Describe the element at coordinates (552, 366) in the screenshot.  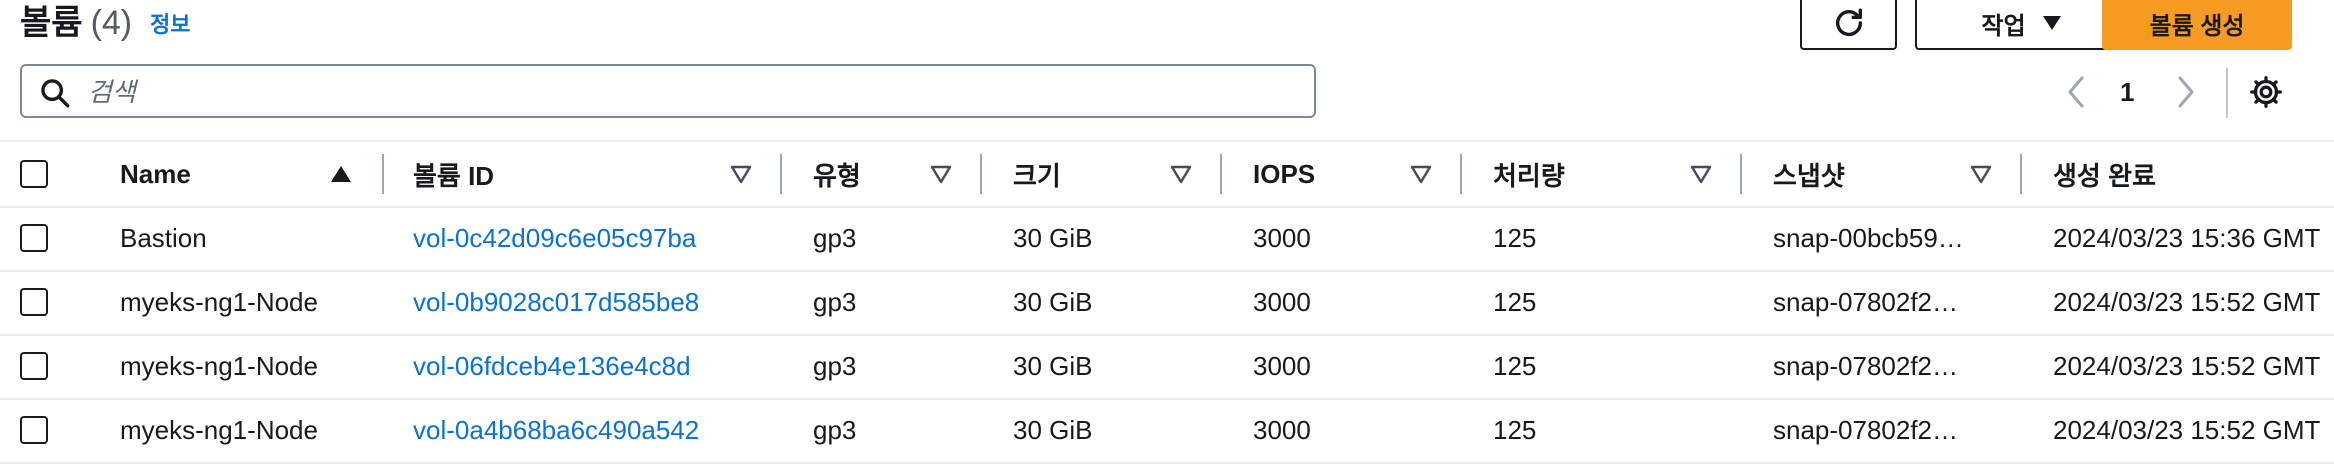
I see `cell-volume-id-link: vol-06fdceb4e136e4c8d` at that location.